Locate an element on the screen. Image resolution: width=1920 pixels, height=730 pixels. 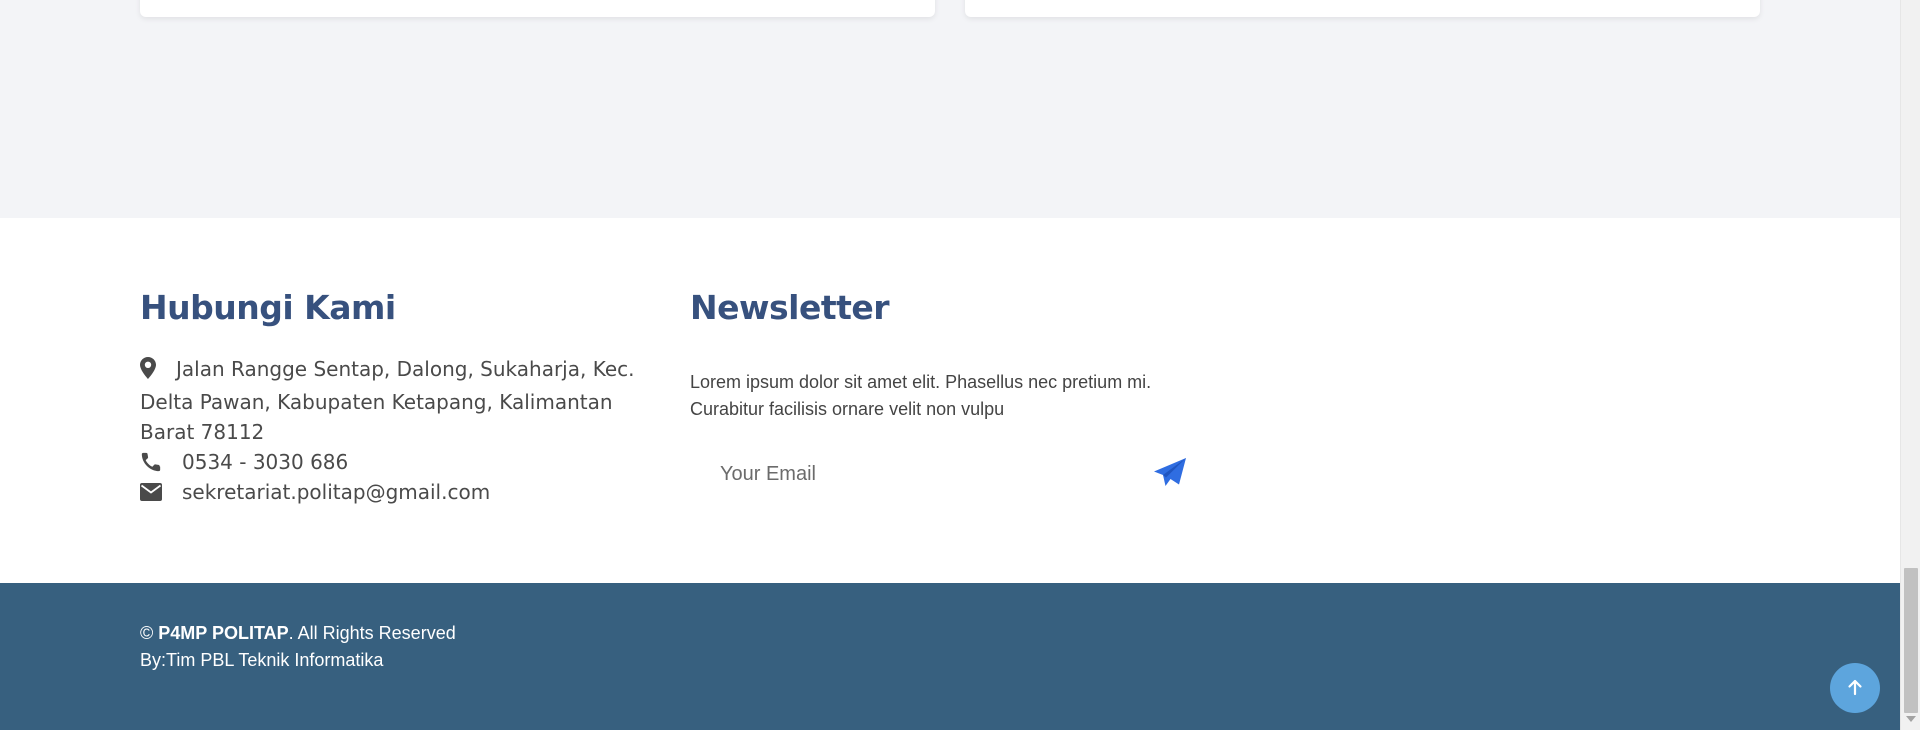
card-left is located at coordinates (537, 8).